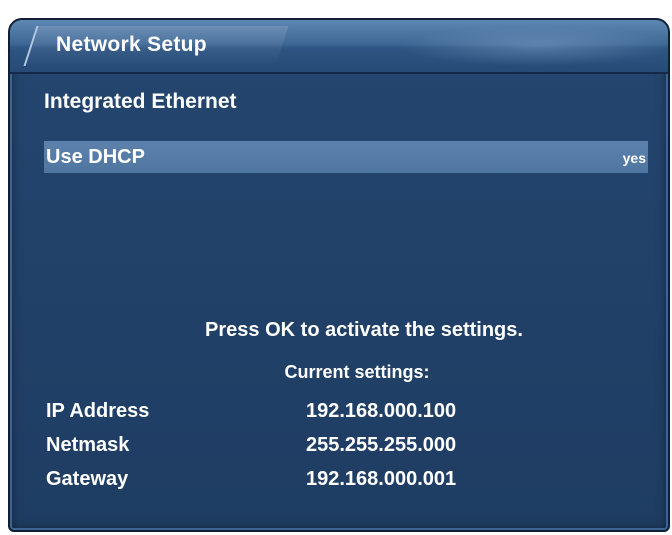  I want to click on setting-value: 255.255.255.000, so click(381, 445).